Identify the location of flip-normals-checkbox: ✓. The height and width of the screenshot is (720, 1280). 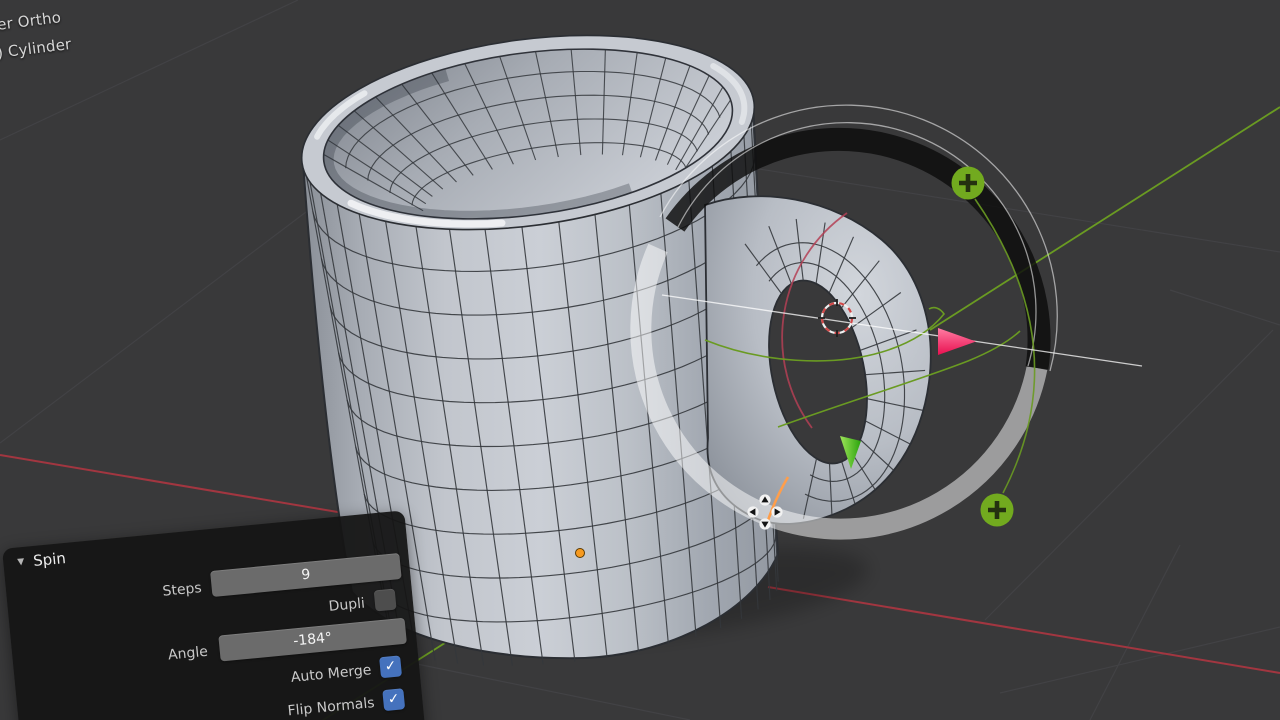
(394, 700).